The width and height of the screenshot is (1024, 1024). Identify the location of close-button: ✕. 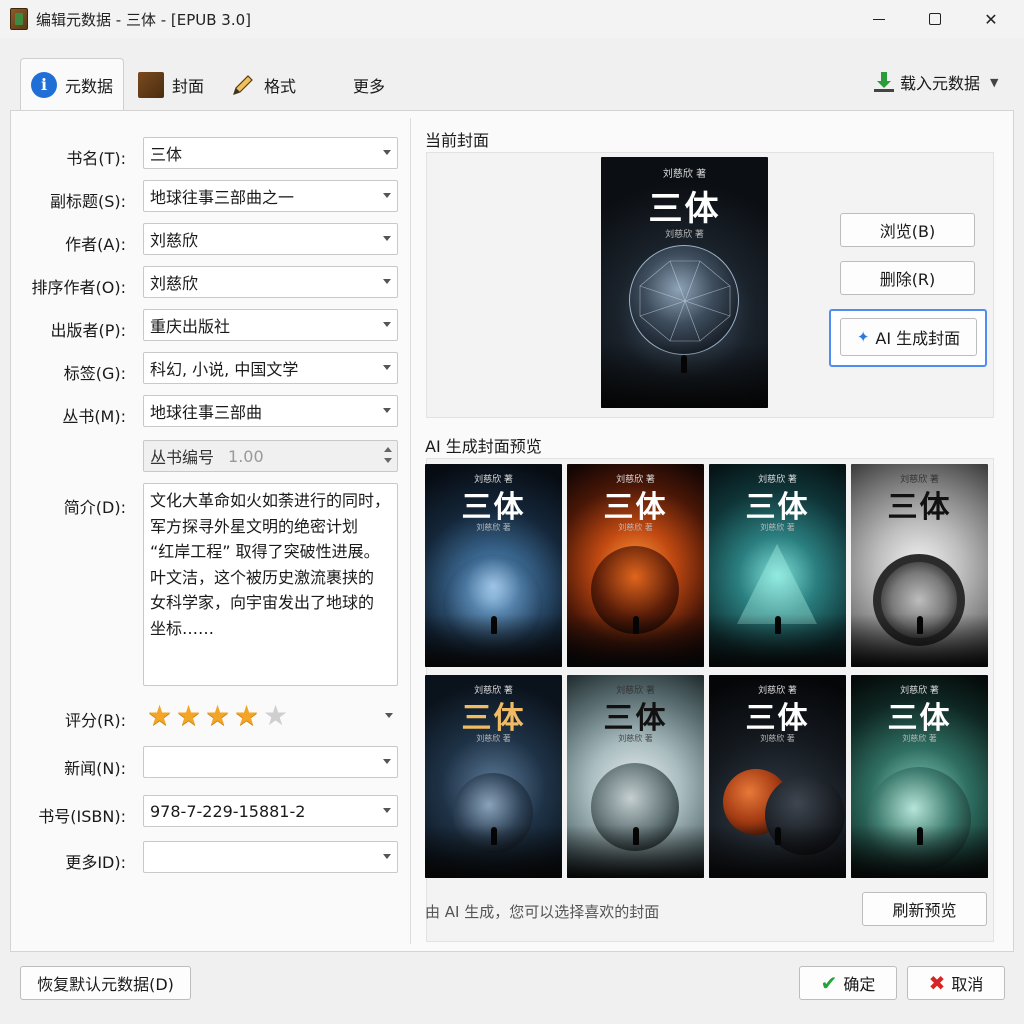
(991, 19).